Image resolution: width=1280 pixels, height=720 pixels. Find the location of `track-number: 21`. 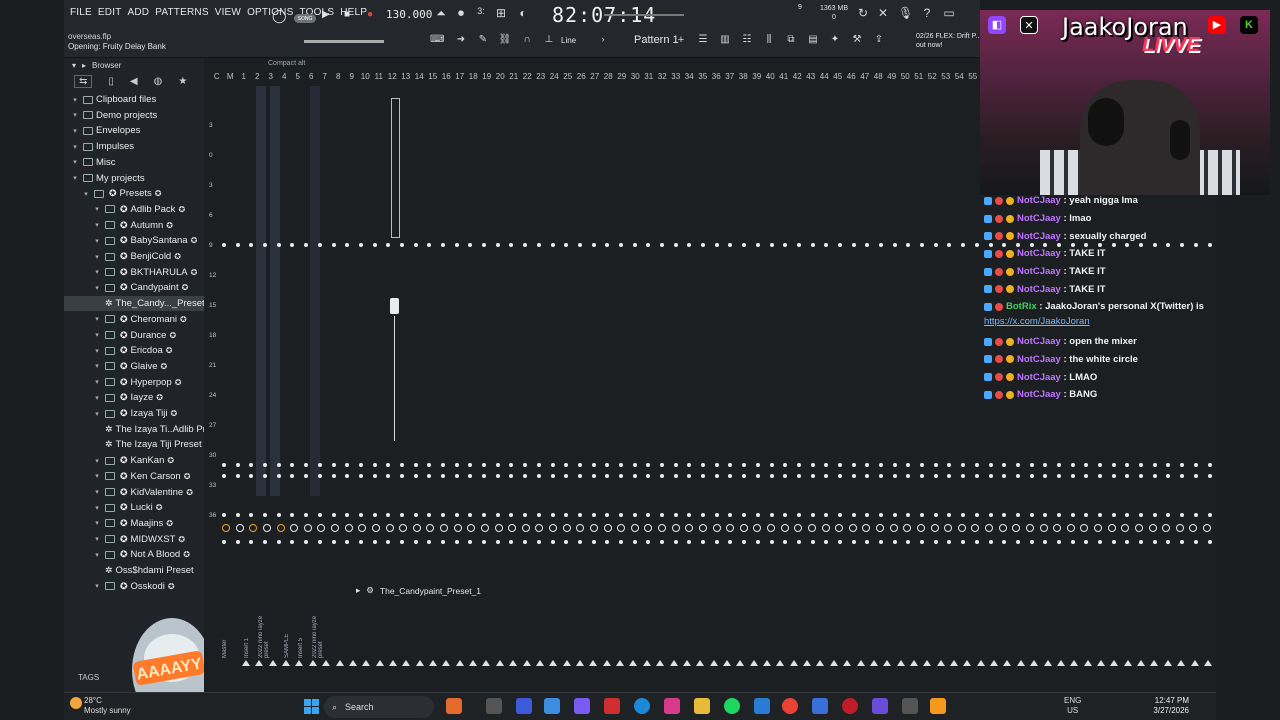

track-number: 21 is located at coordinates (514, 76).